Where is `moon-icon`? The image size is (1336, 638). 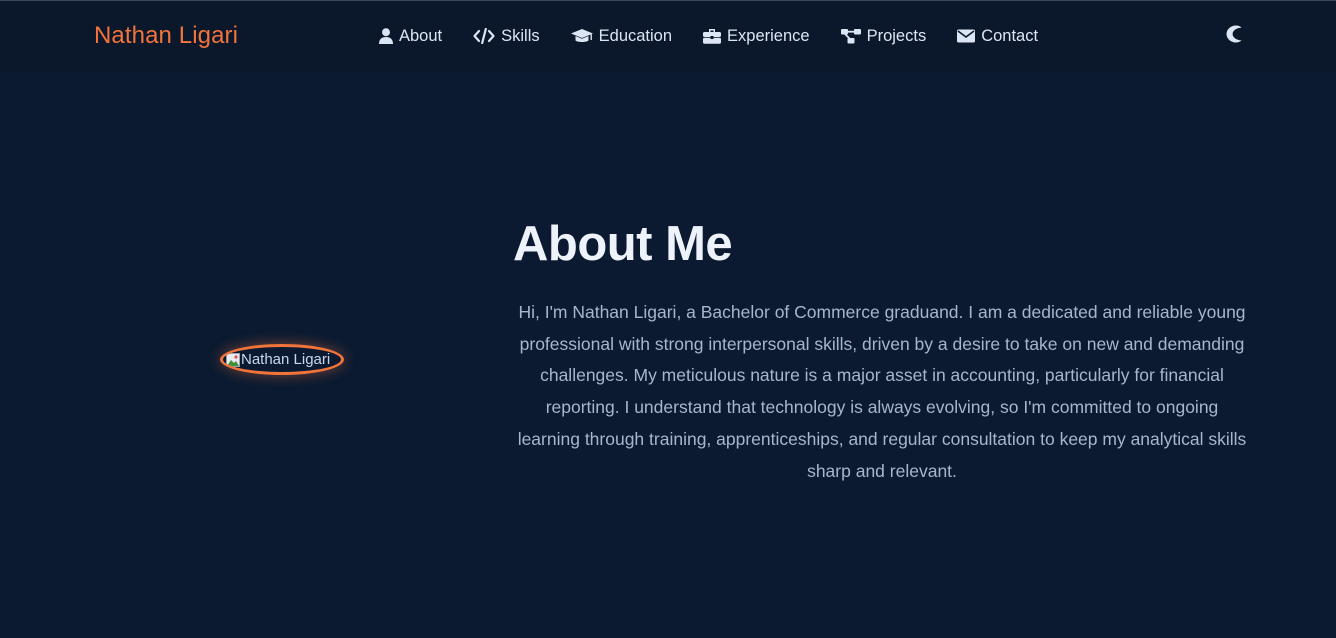
moon-icon is located at coordinates (1234, 36).